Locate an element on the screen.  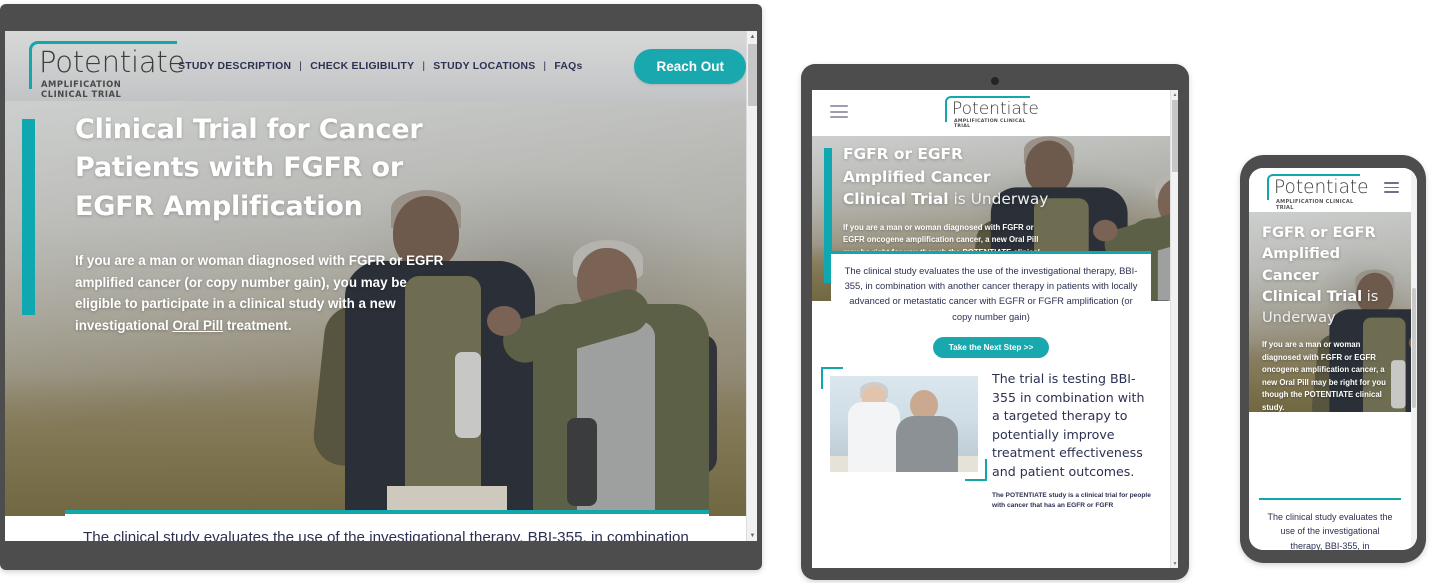
tablet-camera-icon is located at coordinates (995, 81).